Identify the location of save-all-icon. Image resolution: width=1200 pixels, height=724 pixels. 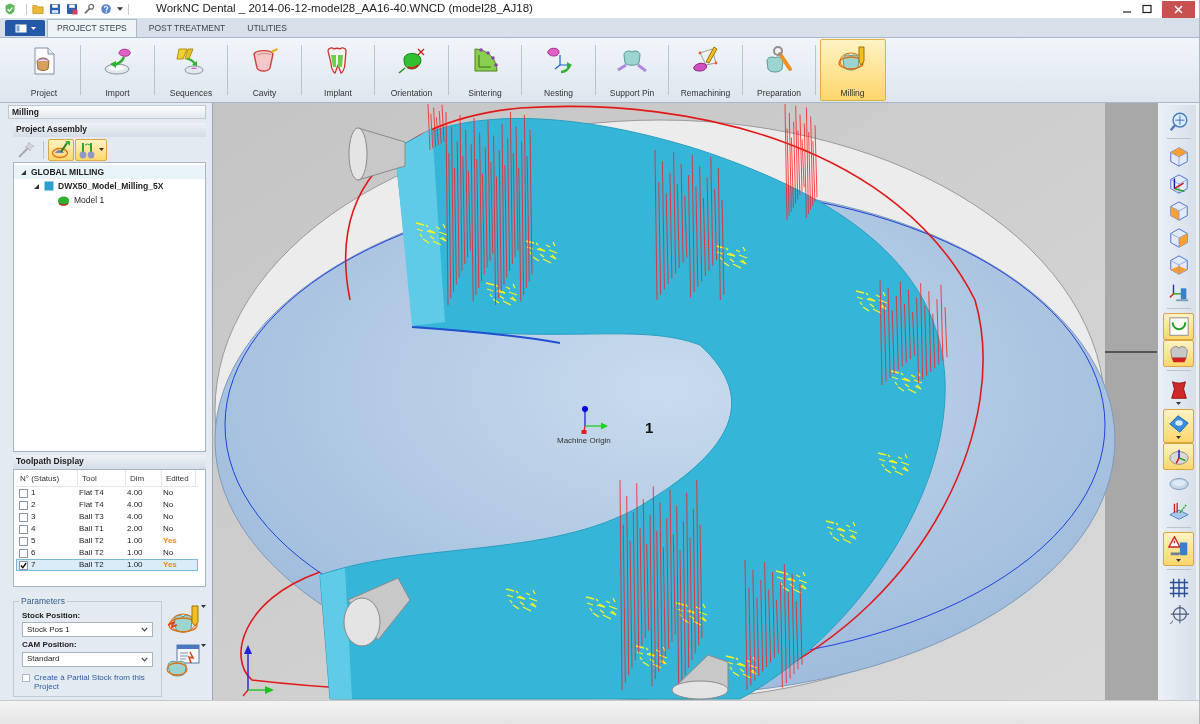
(72, 9).